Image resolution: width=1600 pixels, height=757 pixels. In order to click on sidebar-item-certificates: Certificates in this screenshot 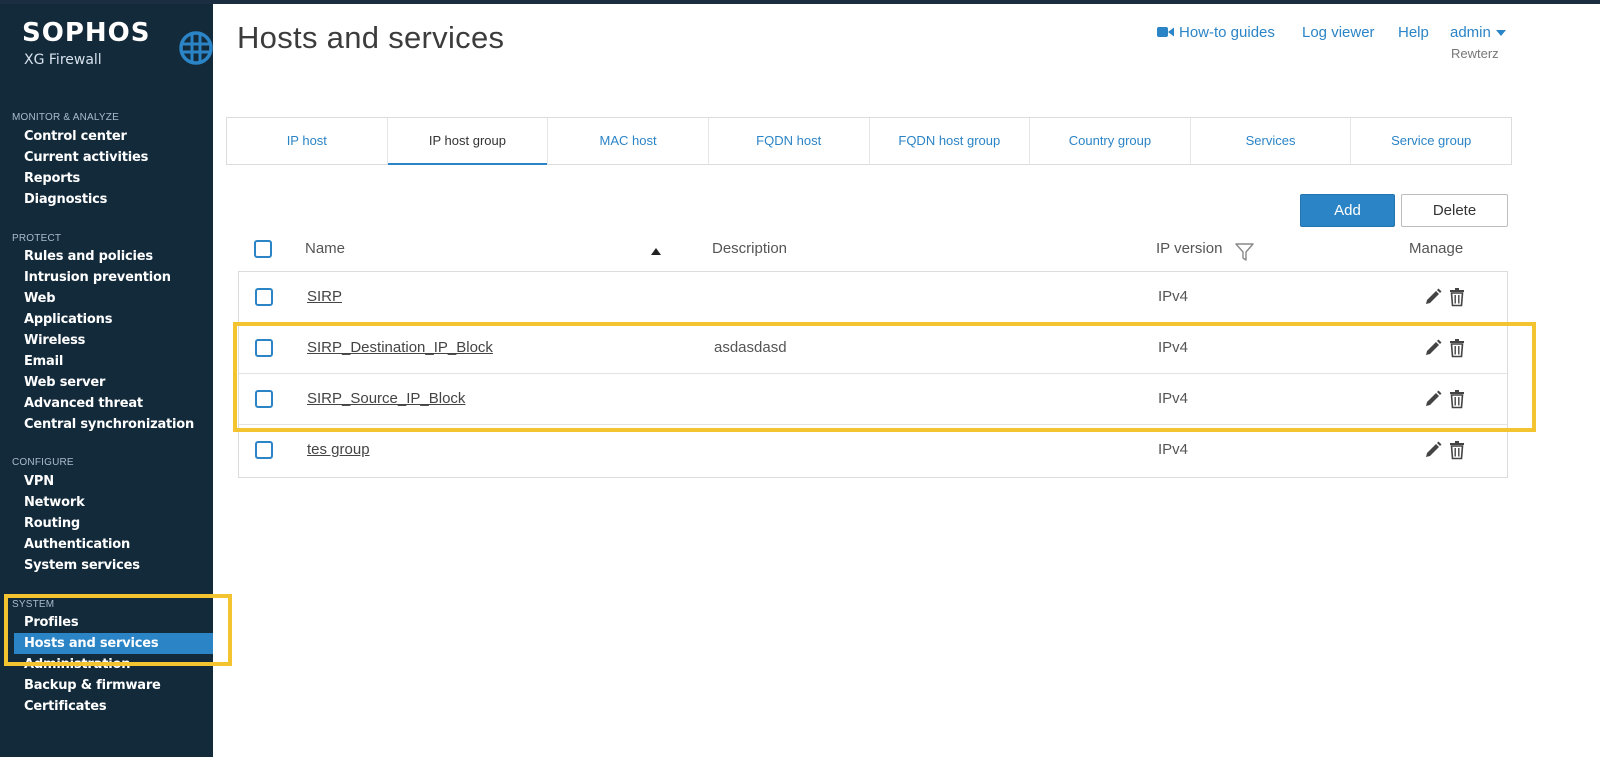, I will do `click(113, 706)`.